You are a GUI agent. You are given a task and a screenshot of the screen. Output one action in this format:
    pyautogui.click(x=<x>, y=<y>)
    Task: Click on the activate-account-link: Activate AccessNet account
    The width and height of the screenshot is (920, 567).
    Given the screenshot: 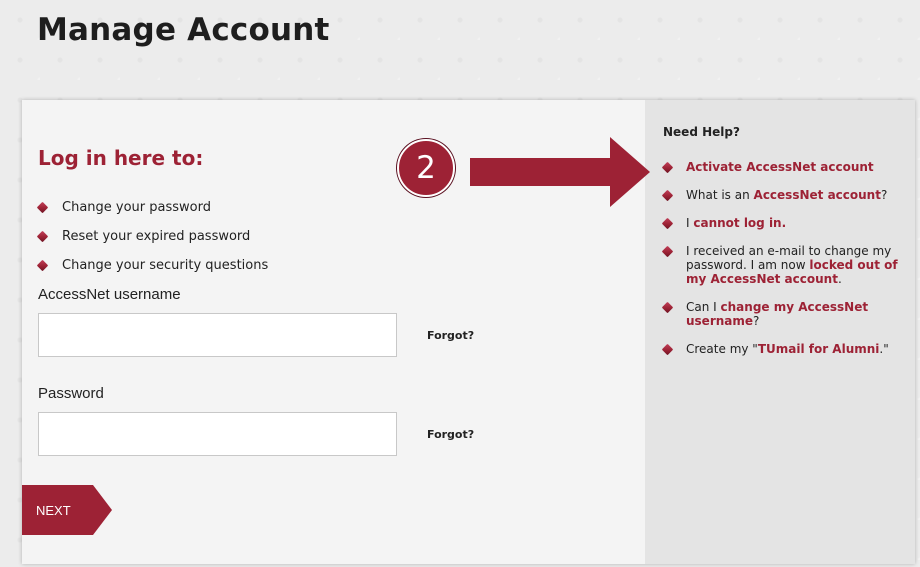 What is the action you would take?
    pyautogui.click(x=780, y=167)
    